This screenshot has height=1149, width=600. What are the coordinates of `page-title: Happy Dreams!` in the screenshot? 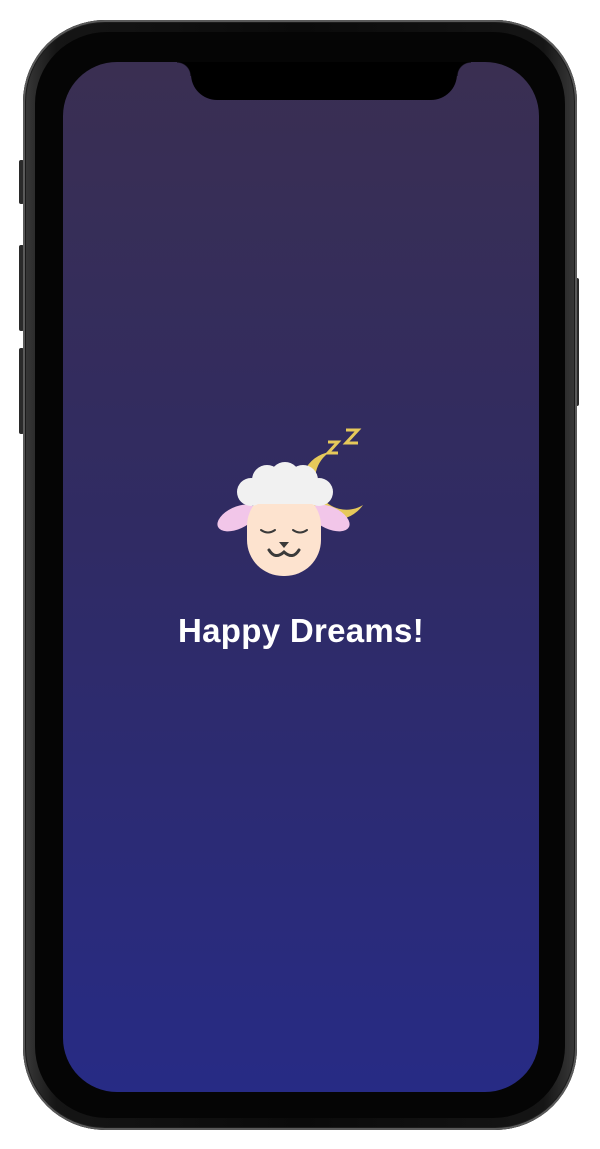 It's located at (301, 630).